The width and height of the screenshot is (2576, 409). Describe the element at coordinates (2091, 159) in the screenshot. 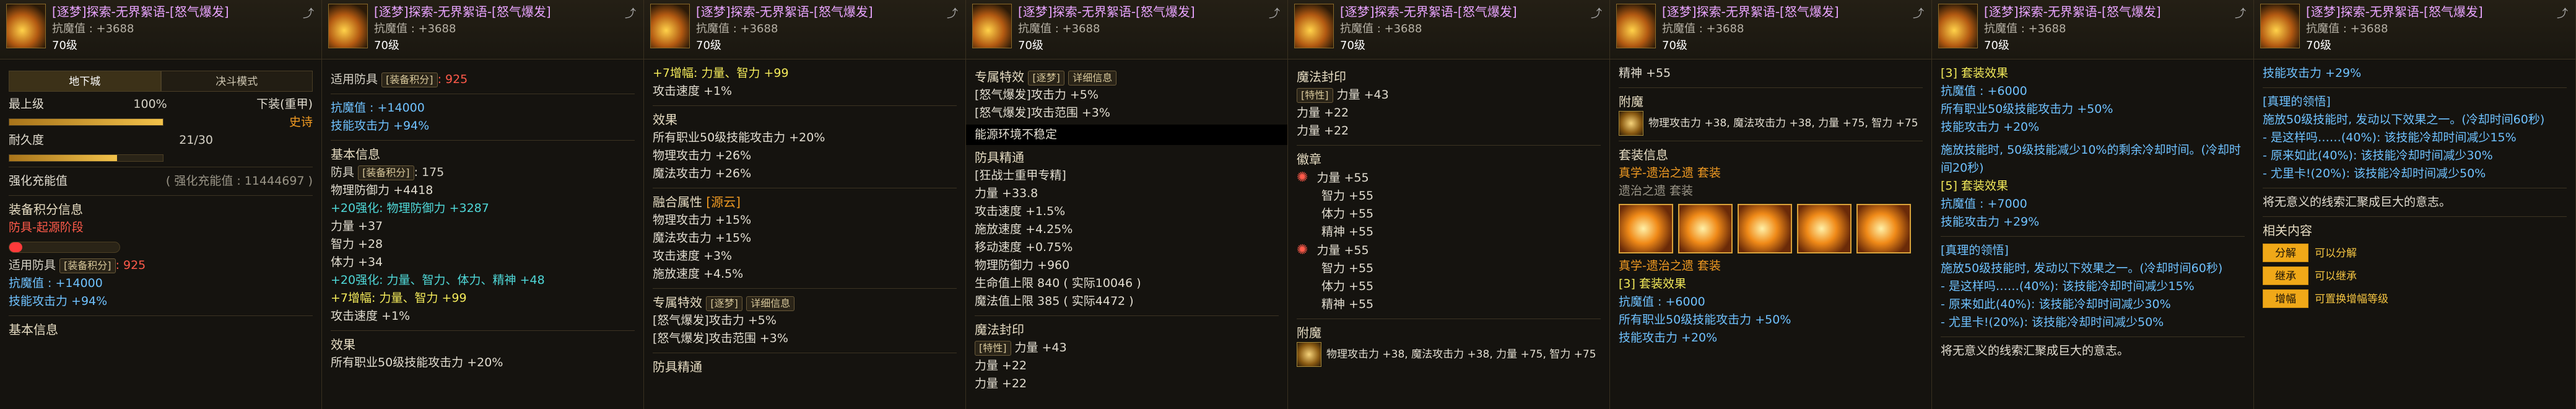

I see `cast-line: 施放技能时, 50级技能减少10%的剩余冷却时间。(冷却时间20秒)` at that location.